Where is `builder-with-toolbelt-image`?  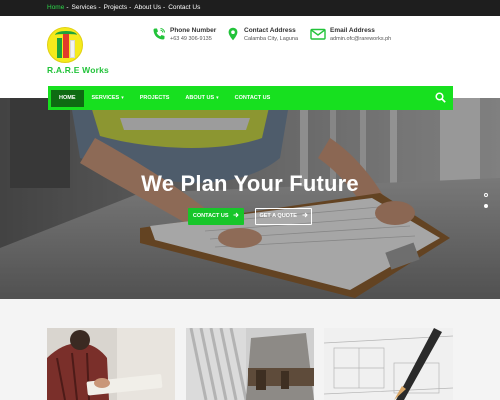 builder-with-toolbelt-image is located at coordinates (250, 364).